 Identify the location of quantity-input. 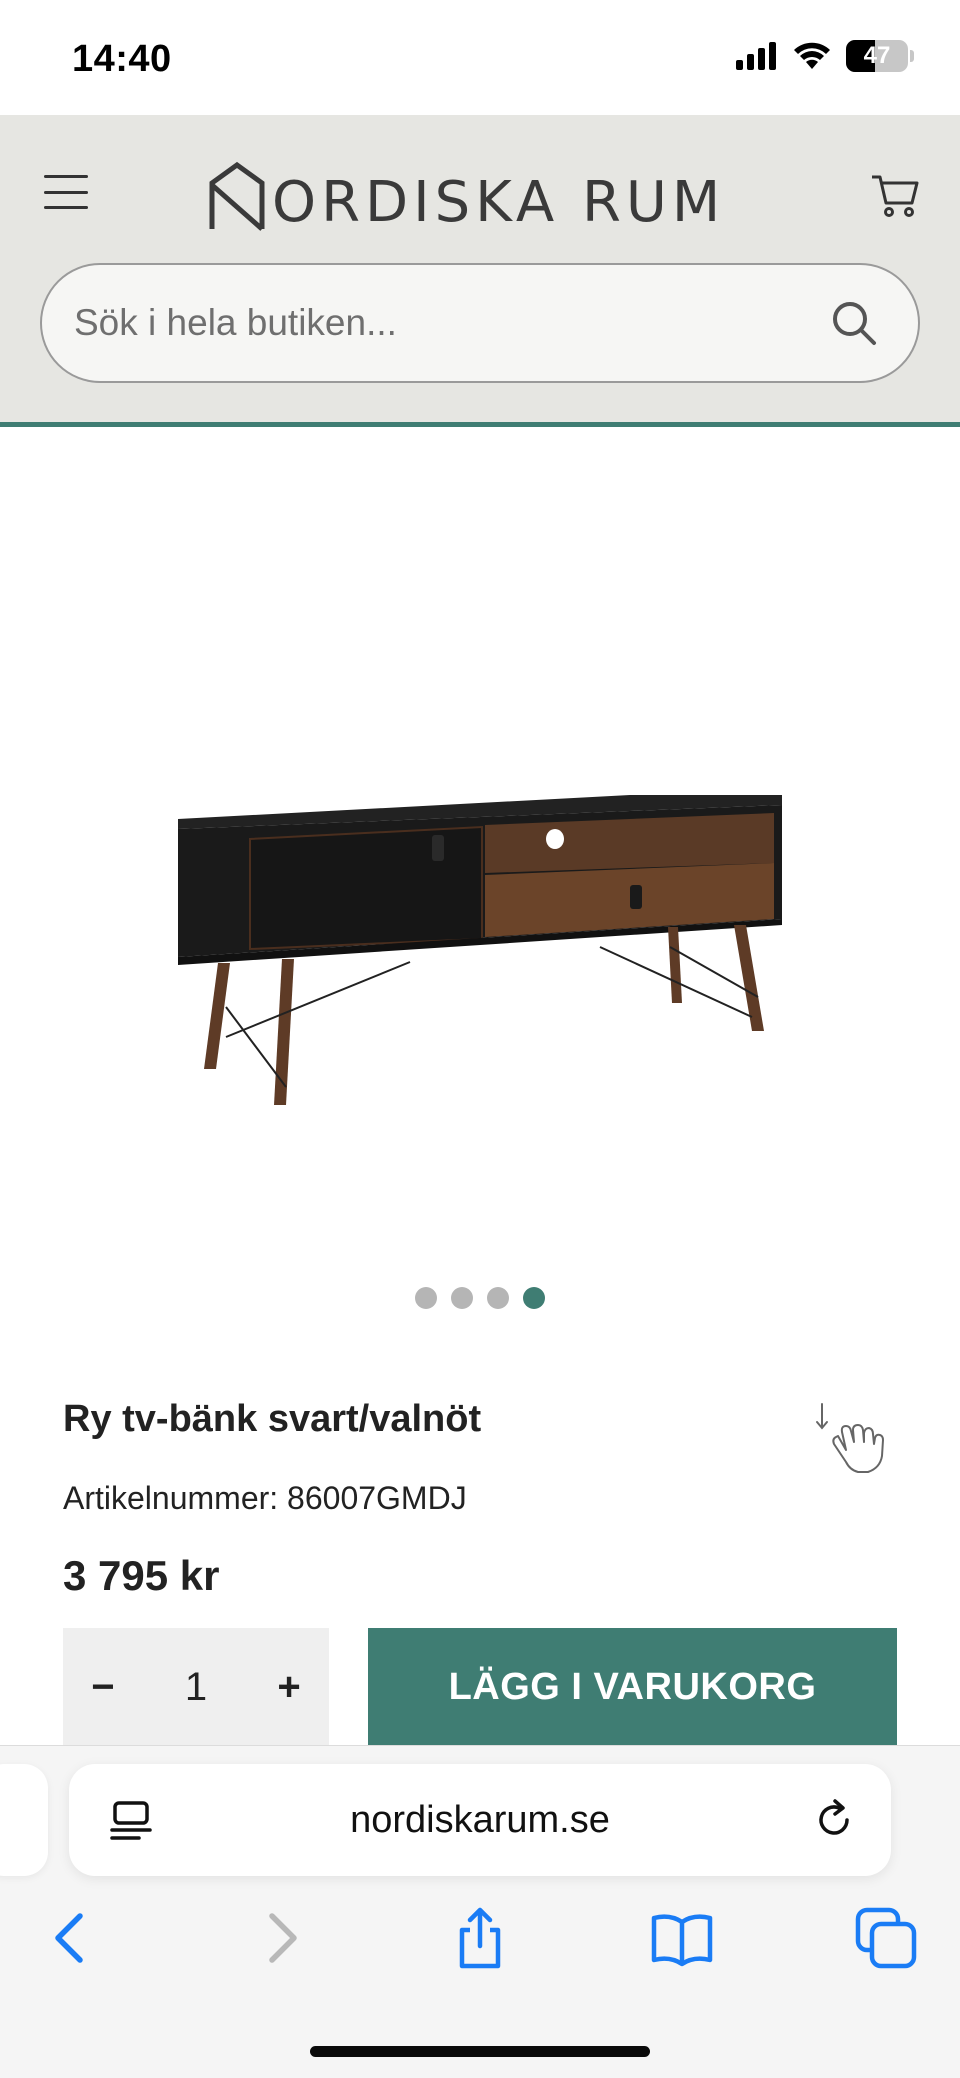
(196, 1687).